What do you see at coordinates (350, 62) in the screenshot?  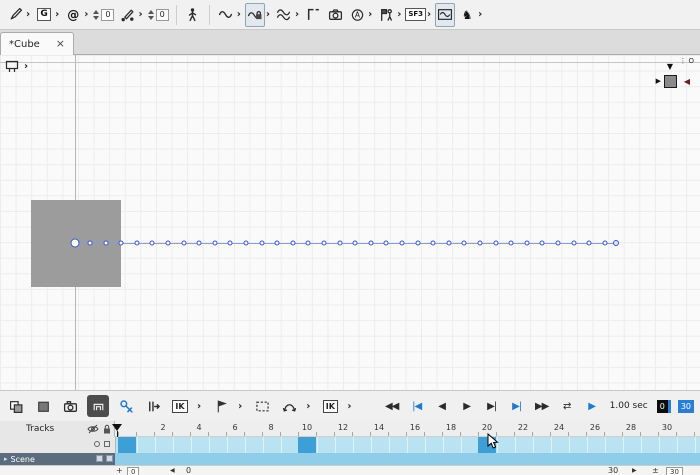 I see `horizontal-guide` at bounding box center [350, 62].